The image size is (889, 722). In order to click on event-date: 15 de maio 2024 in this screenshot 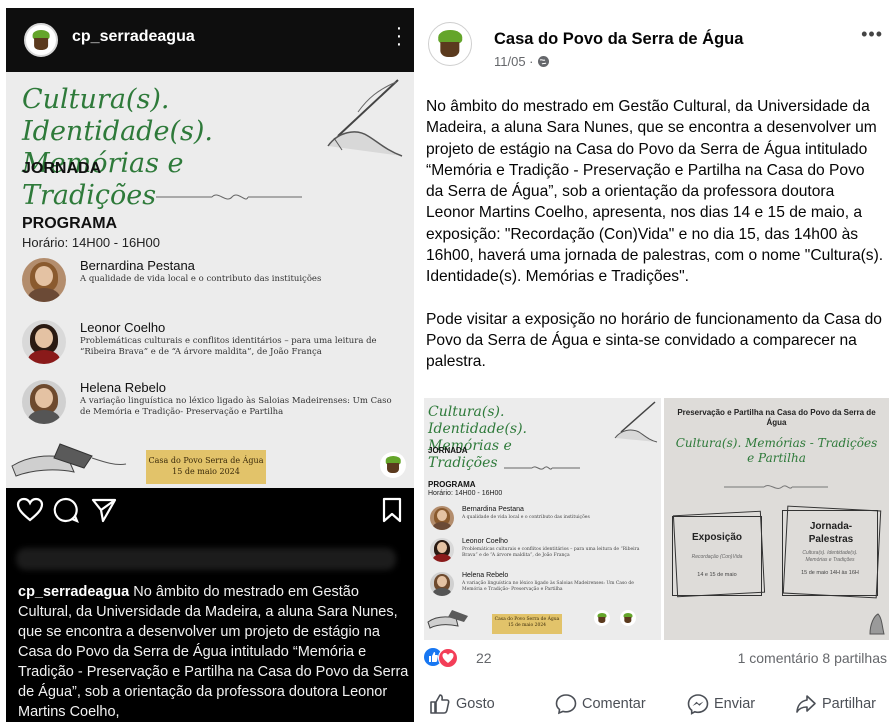, I will do `click(527, 625)`.